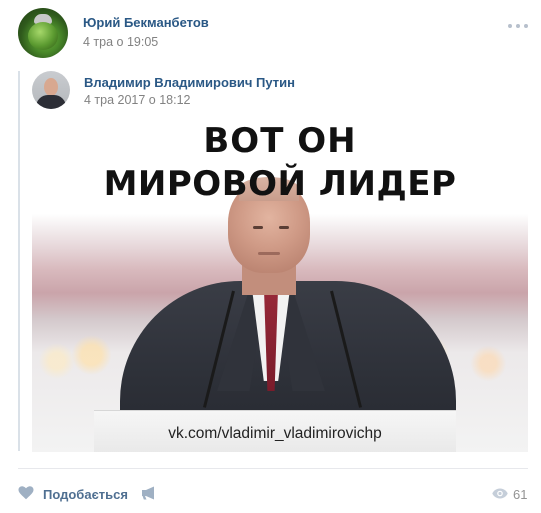 Image resolution: width=541 pixels, height=513 pixels. I want to click on image-caption-line2: МИРОВОЙ ЛИДЕР, so click(280, 184).